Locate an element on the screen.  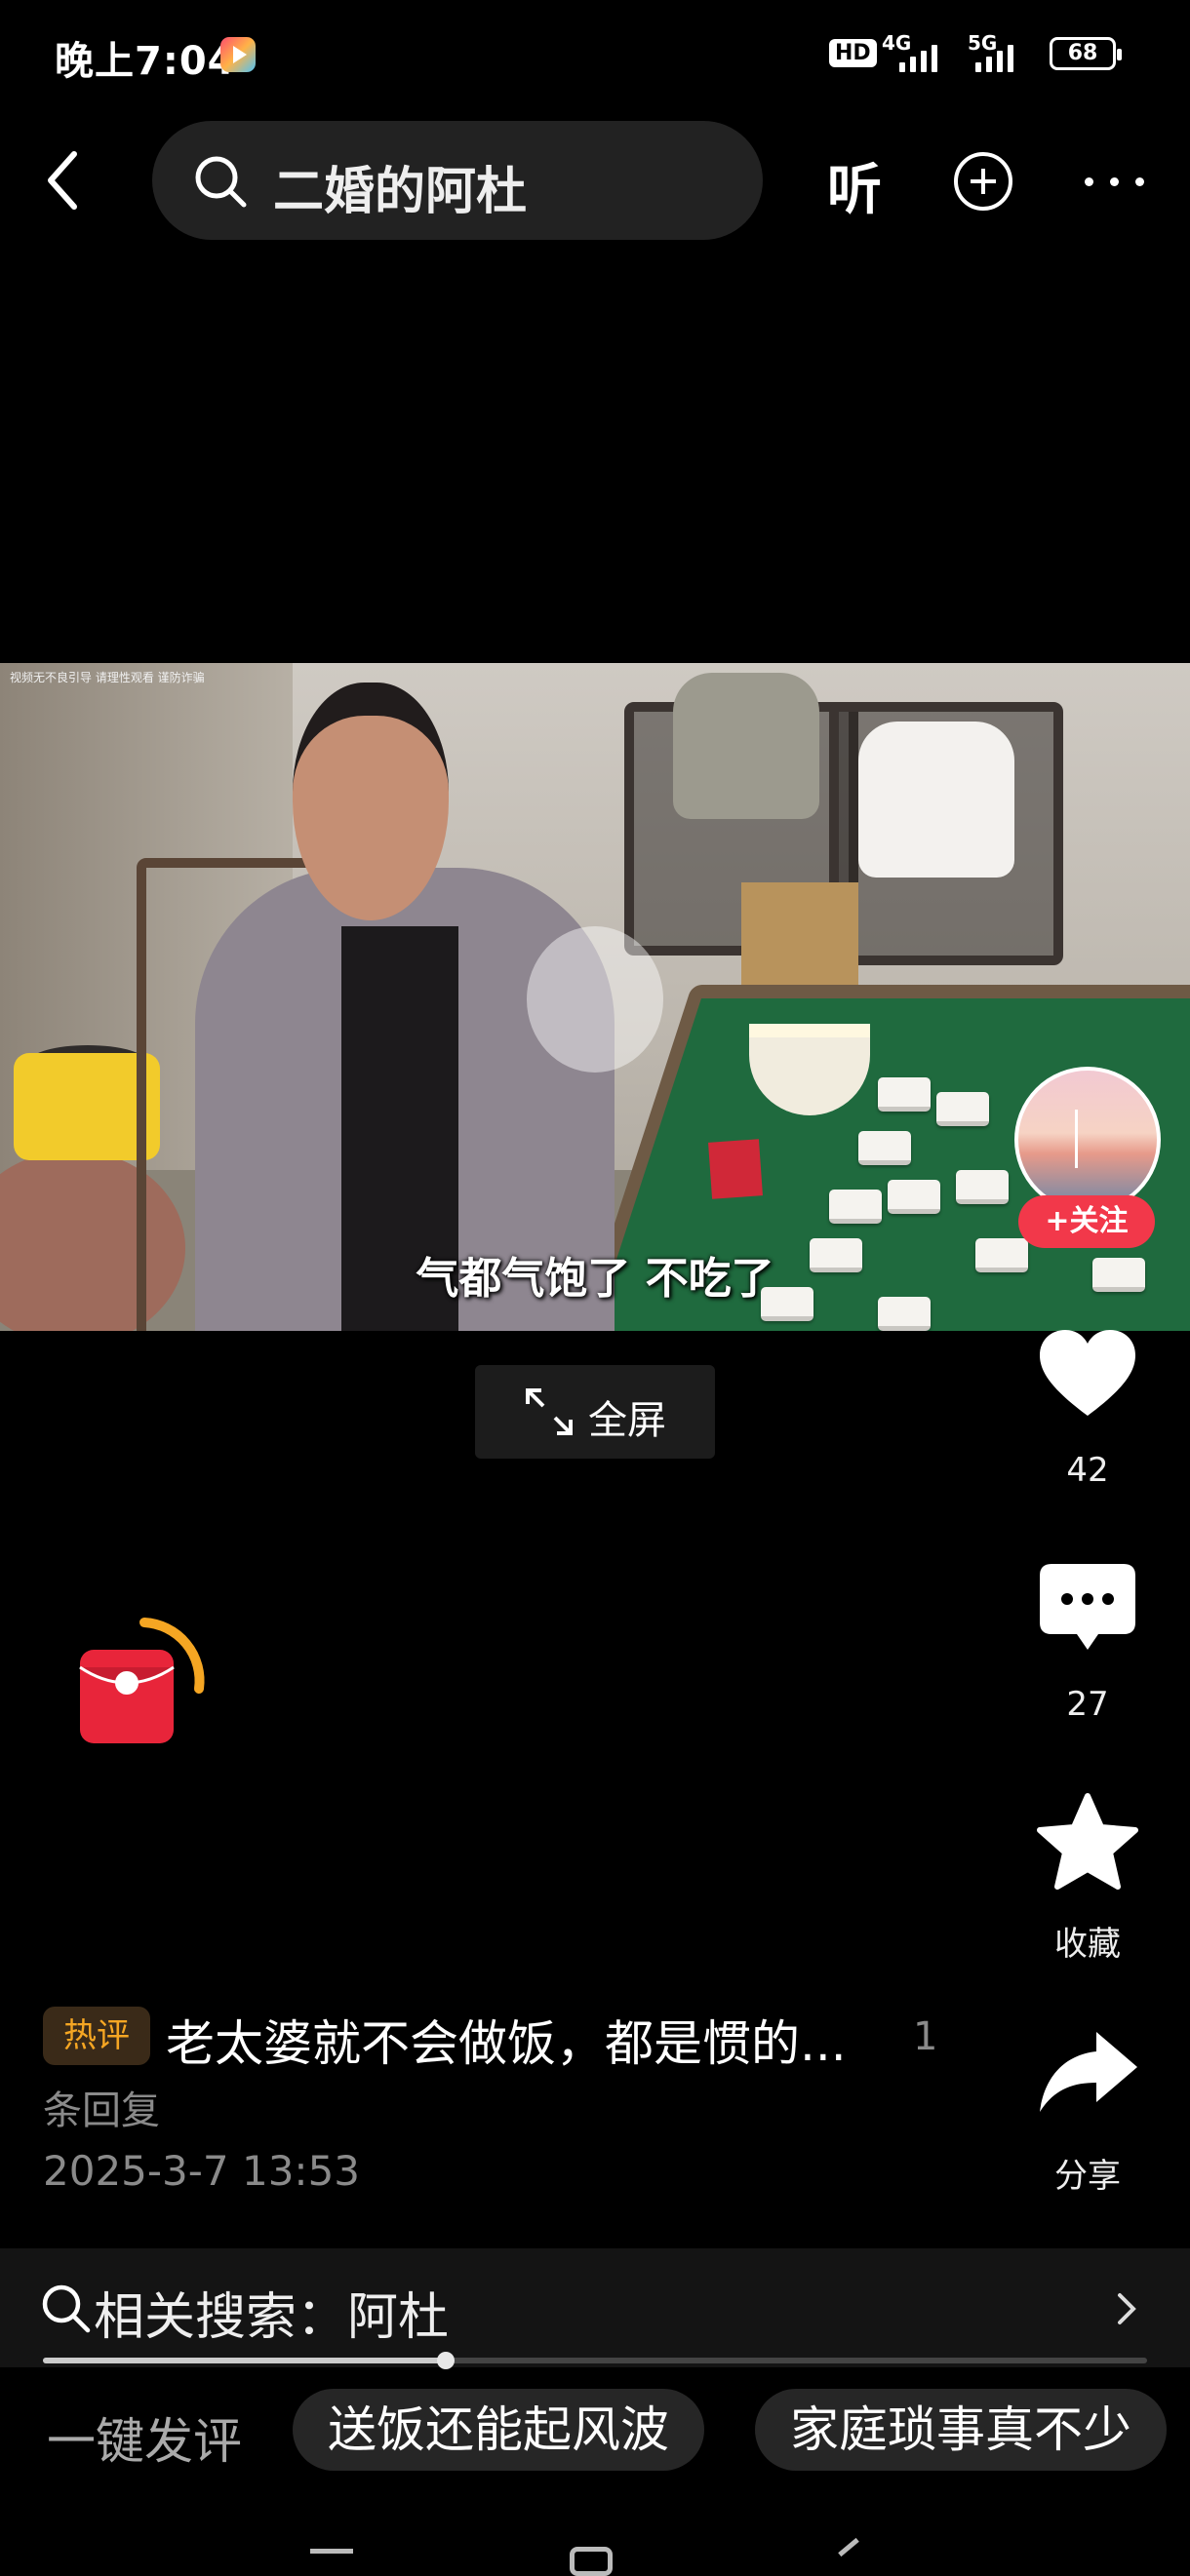
red-packet-icon is located at coordinates (142, 1680).